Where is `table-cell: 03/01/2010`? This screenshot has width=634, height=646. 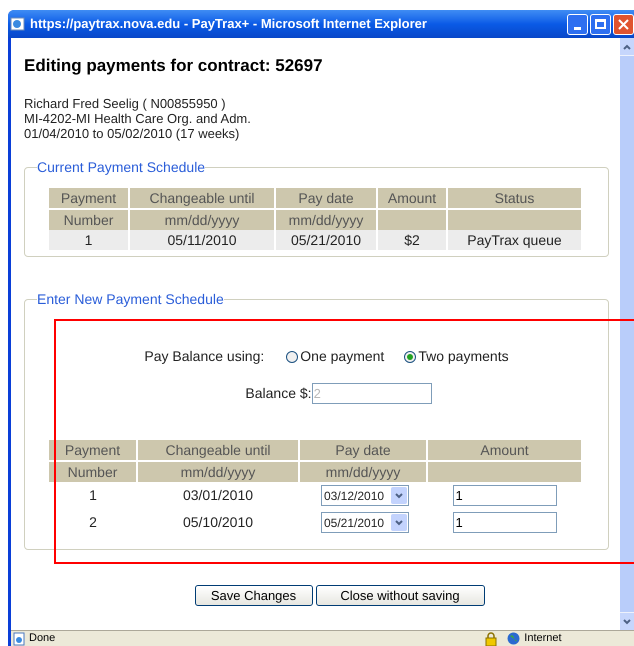
table-cell: 03/01/2010 is located at coordinates (218, 495).